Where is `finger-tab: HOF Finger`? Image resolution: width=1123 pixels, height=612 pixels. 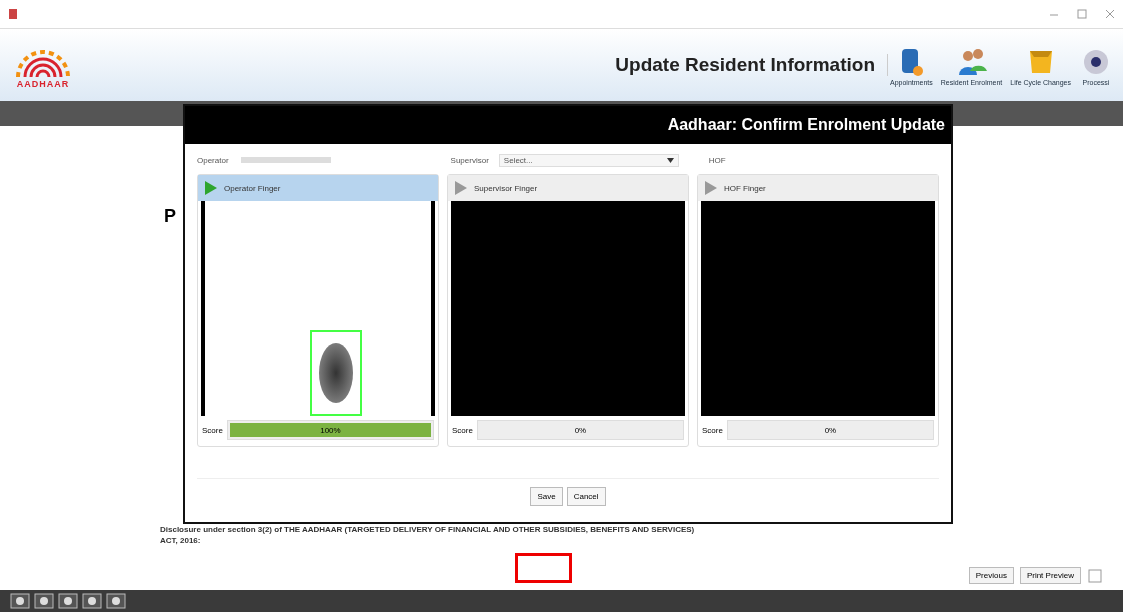
finger-tab: HOF Finger is located at coordinates (818, 188).